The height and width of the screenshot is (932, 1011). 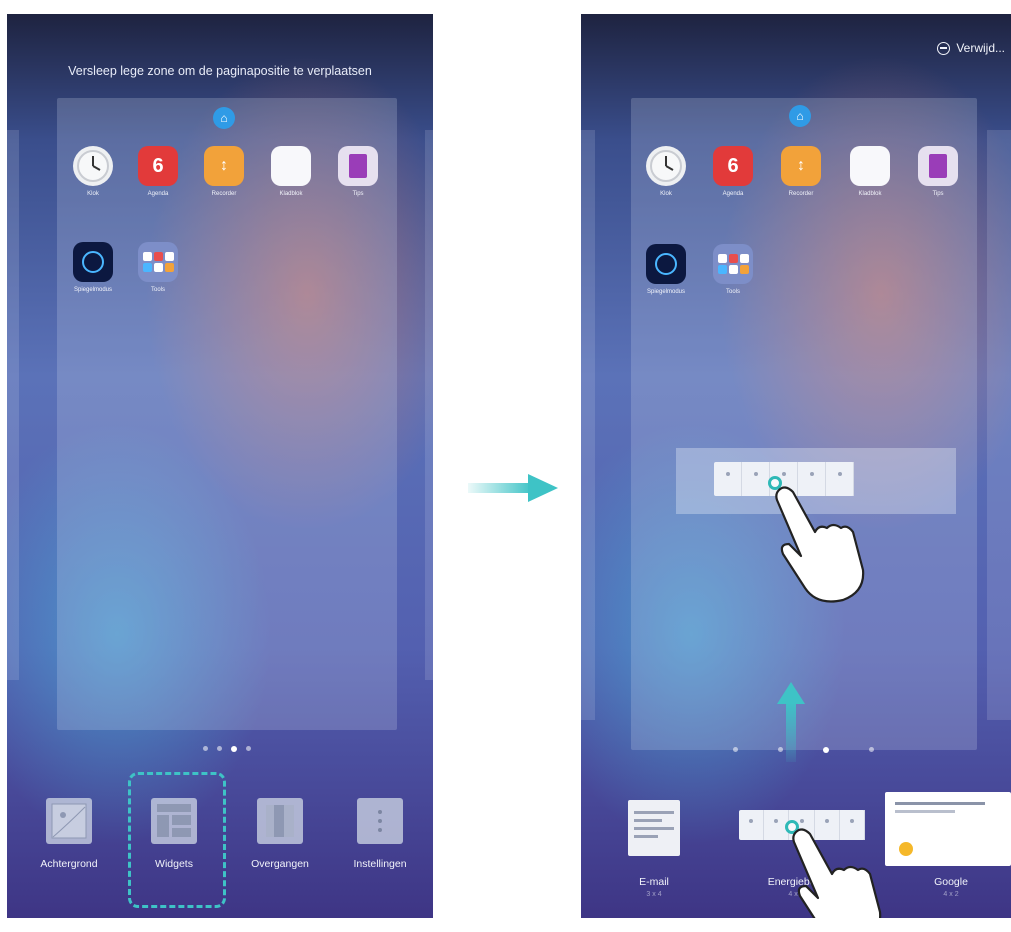 What do you see at coordinates (69, 864) in the screenshot?
I see `option-label: Achtergrond` at bounding box center [69, 864].